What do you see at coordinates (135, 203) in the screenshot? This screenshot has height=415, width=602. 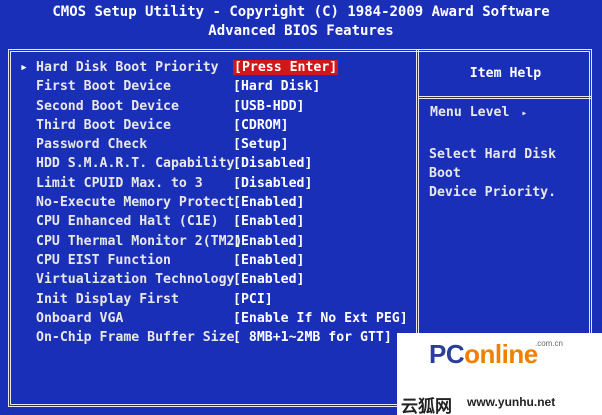 I see `menu-item-label: No-Execute Memory Protect` at bounding box center [135, 203].